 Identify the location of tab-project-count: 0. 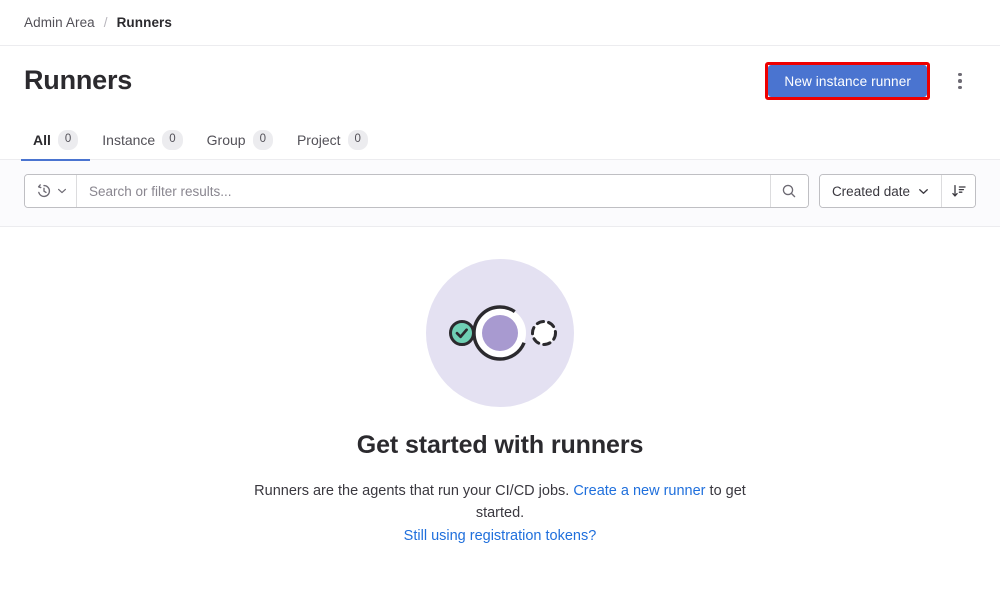
(357, 139).